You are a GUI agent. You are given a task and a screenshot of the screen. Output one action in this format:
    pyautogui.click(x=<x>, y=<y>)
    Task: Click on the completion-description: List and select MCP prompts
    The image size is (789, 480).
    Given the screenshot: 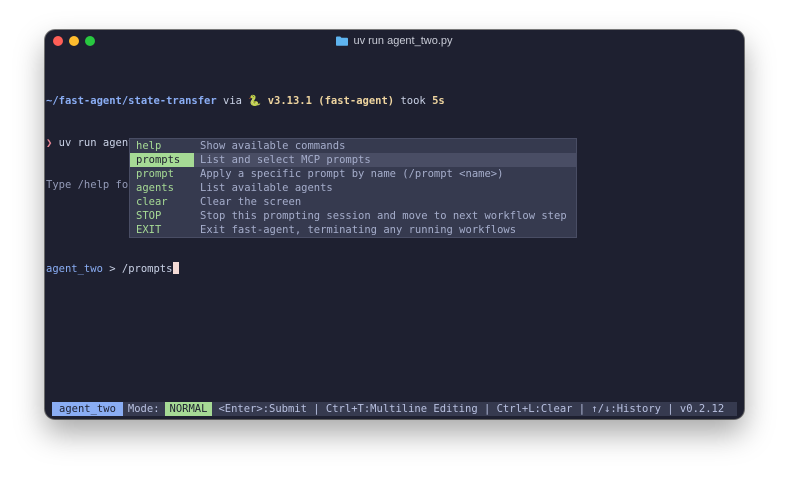 What is the action you would take?
    pyautogui.click(x=385, y=160)
    